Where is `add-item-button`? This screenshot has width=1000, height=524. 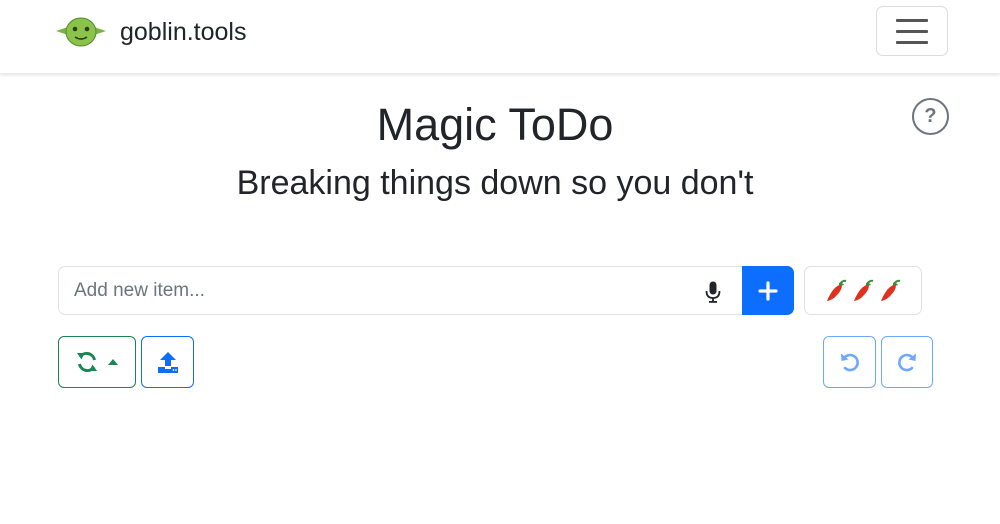 add-item-button is located at coordinates (768, 290).